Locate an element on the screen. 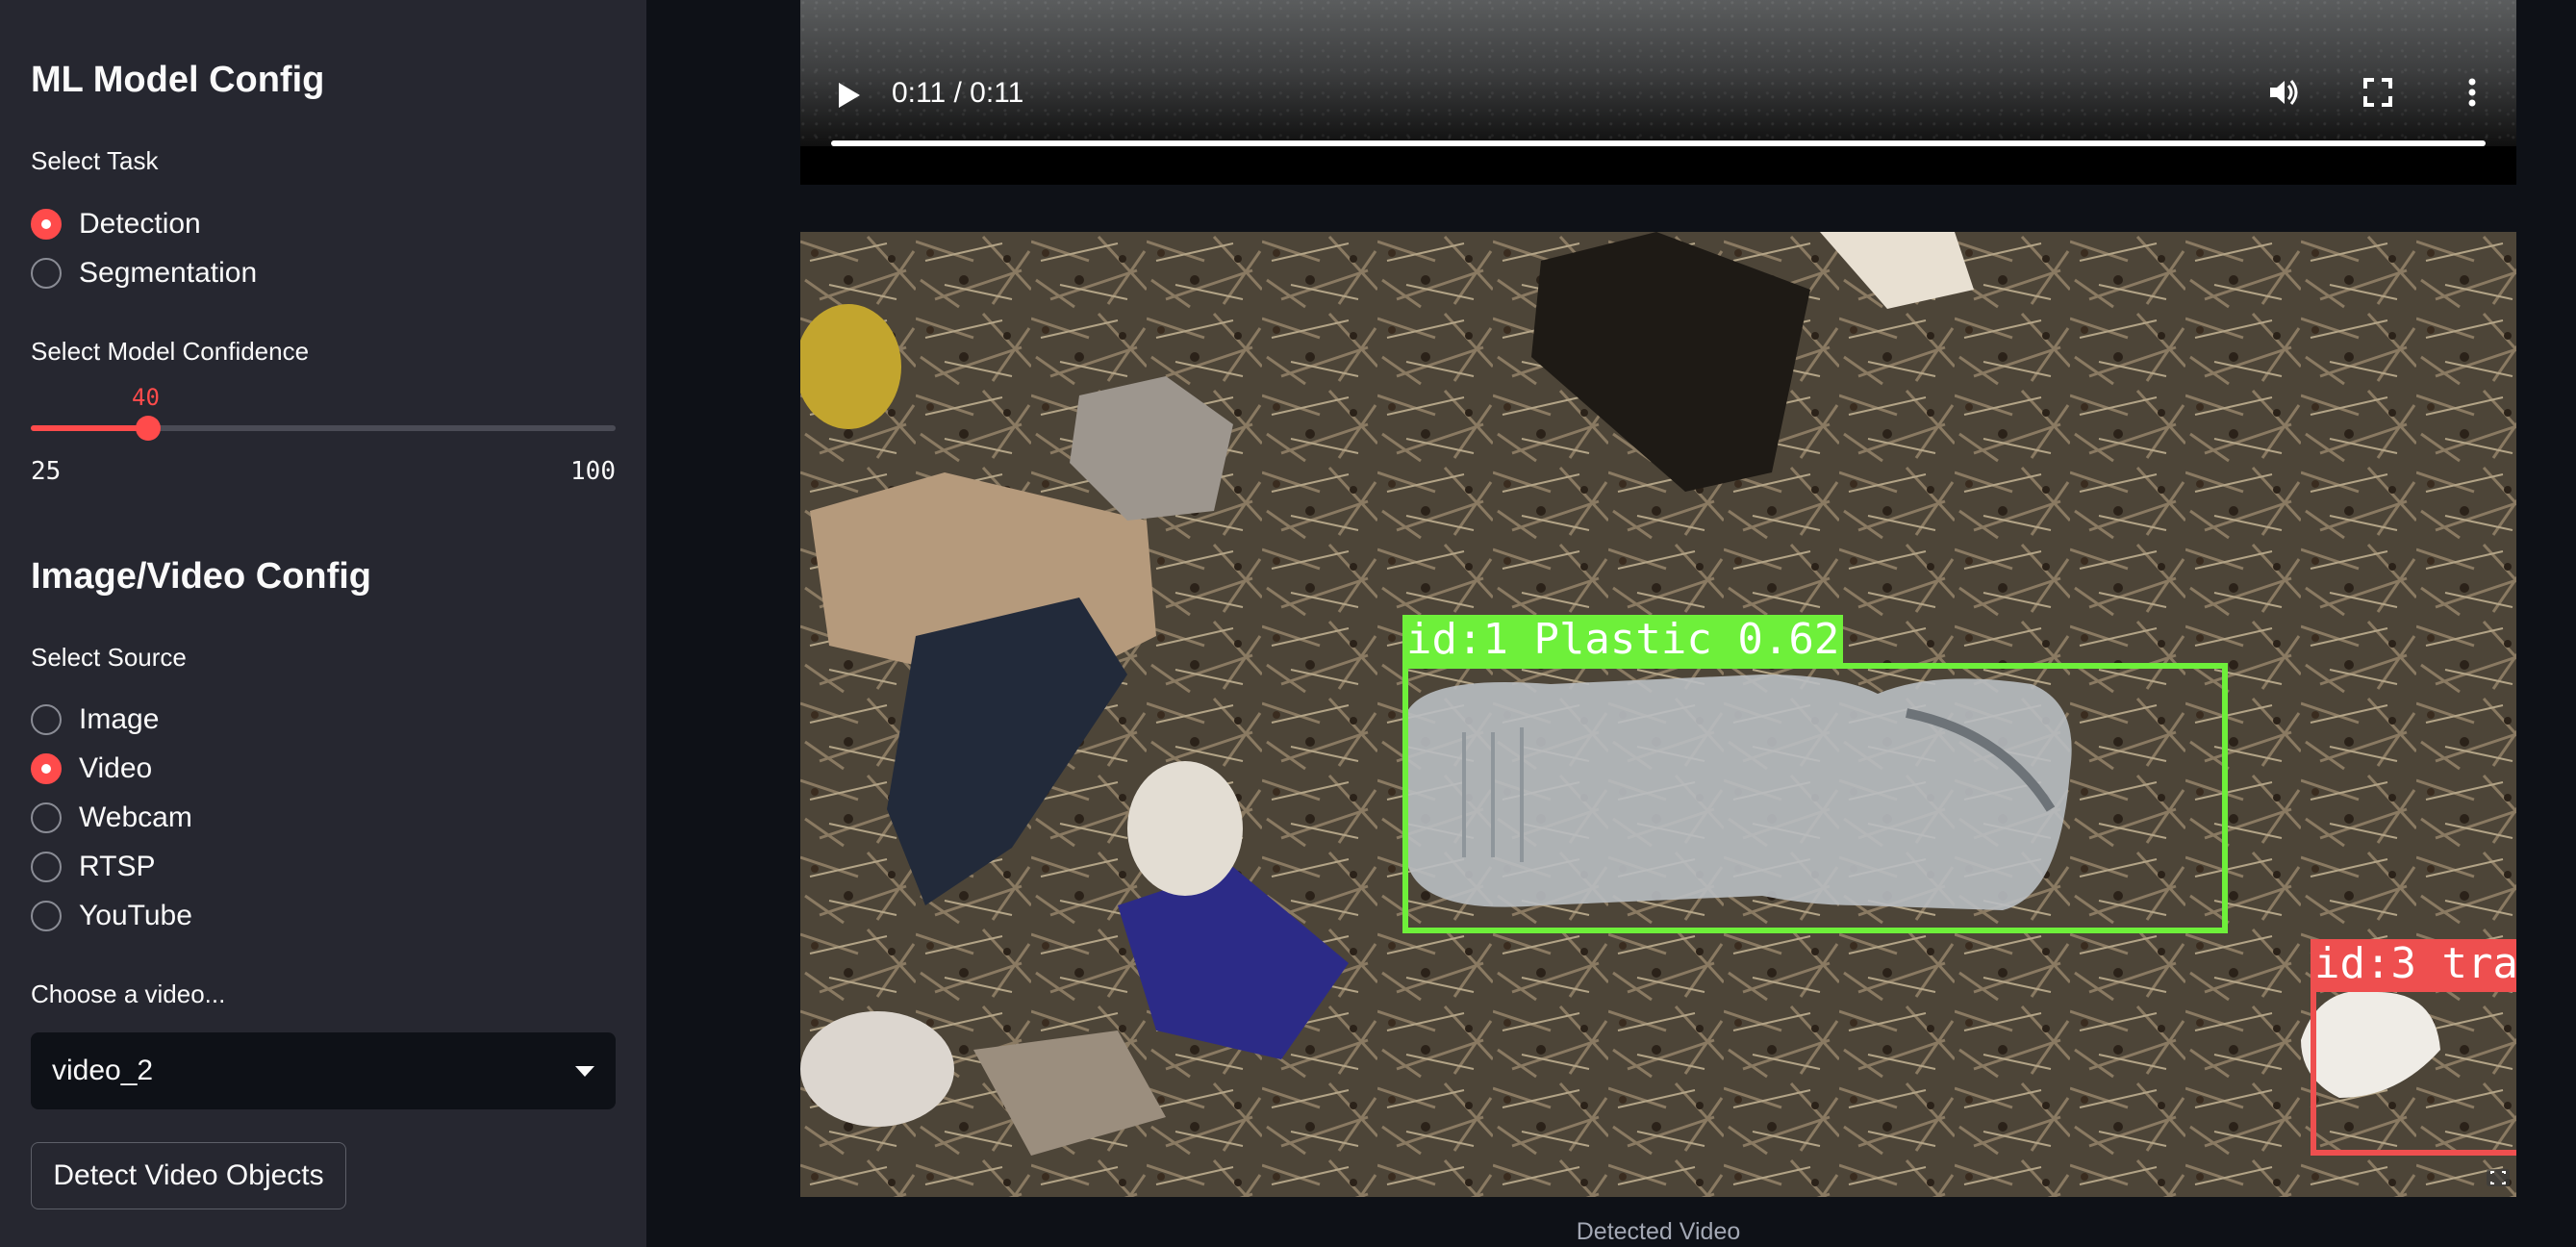  source-option-label: RTSP is located at coordinates (117, 866).